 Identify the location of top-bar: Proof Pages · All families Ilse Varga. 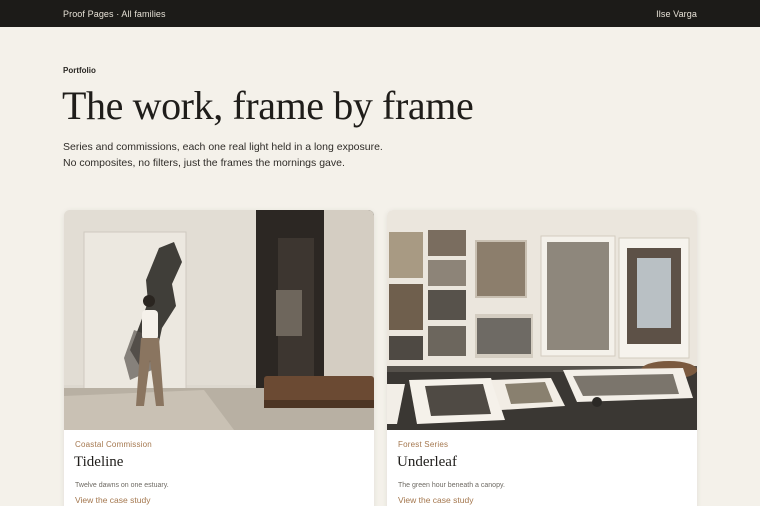
(380, 13).